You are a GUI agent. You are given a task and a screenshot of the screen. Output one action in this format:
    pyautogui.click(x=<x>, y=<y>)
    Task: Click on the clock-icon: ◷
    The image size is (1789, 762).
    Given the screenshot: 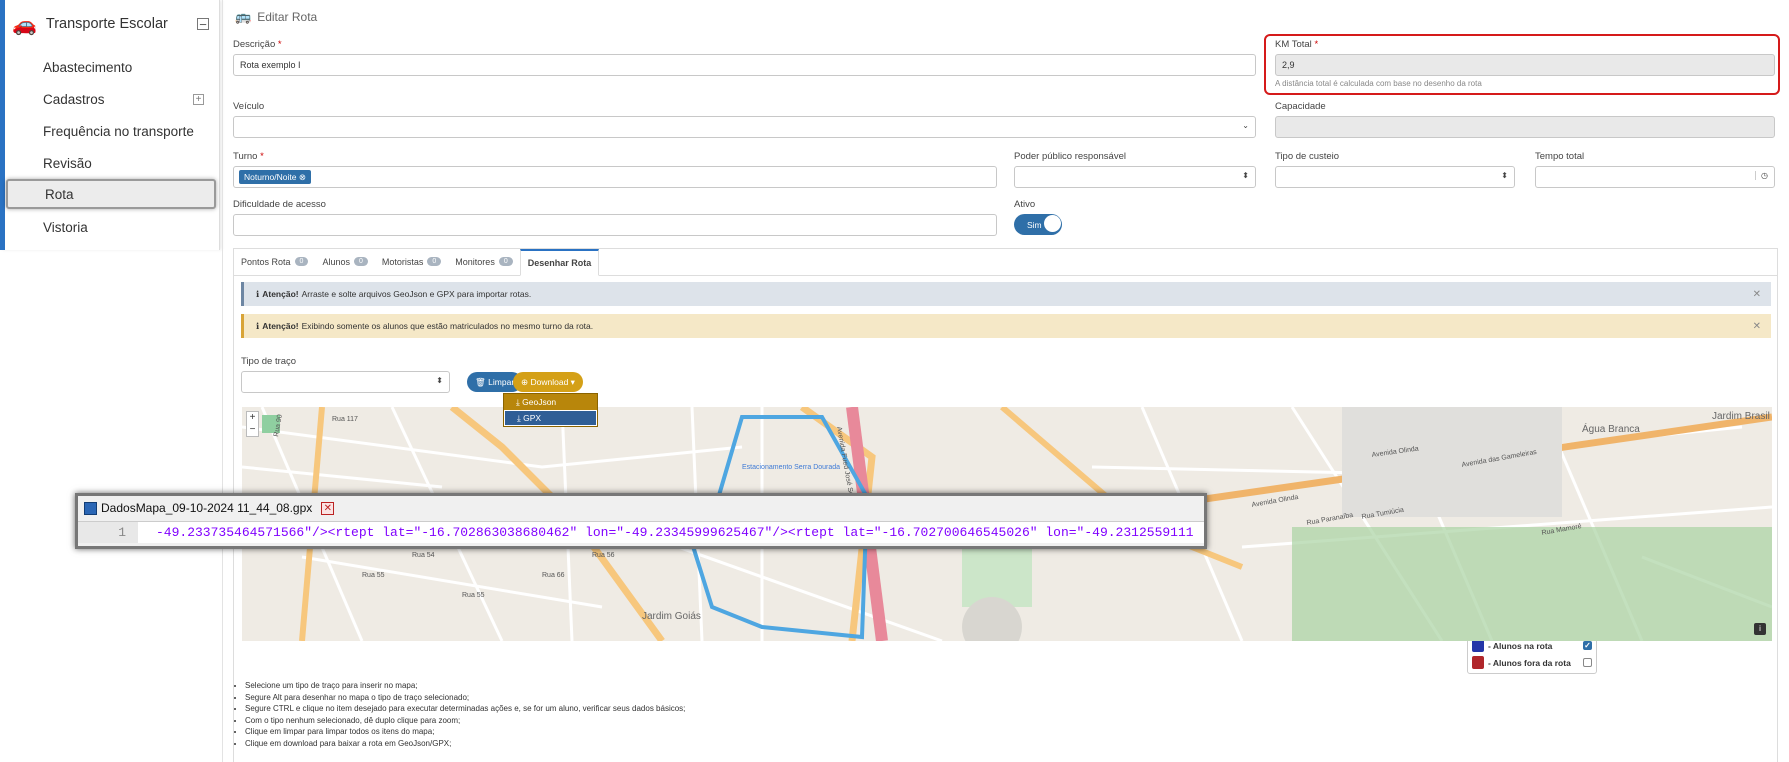 What is the action you would take?
    pyautogui.click(x=1761, y=175)
    